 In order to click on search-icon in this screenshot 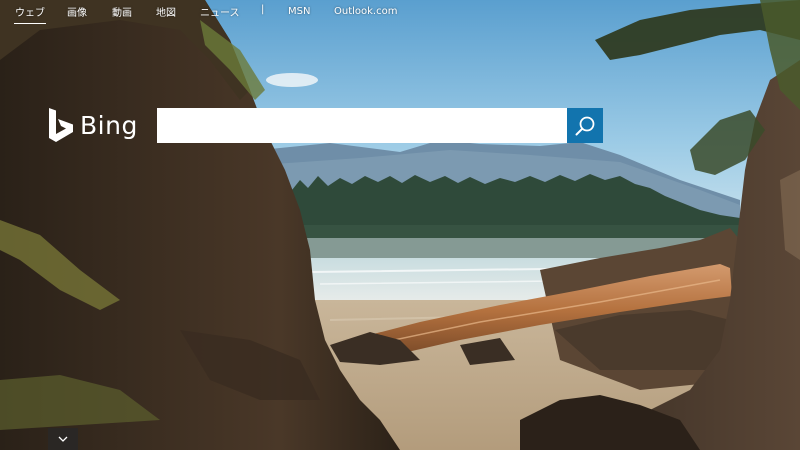, I will do `click(585, 125)`.